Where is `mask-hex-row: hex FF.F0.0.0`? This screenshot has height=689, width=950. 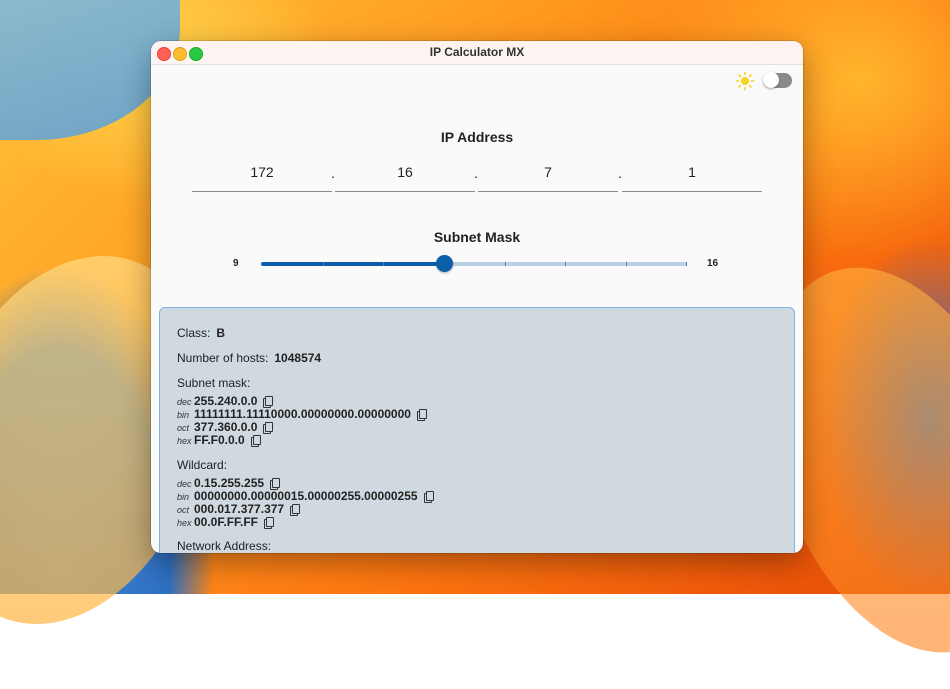 mask-hex-row: hex FF.F0.0.0 is located at coordinates (219, 440).